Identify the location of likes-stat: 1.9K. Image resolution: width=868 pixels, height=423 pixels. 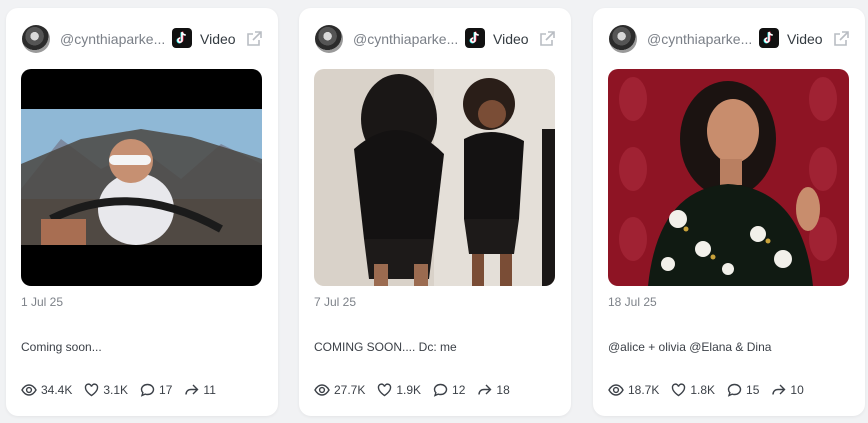
(399, 390).